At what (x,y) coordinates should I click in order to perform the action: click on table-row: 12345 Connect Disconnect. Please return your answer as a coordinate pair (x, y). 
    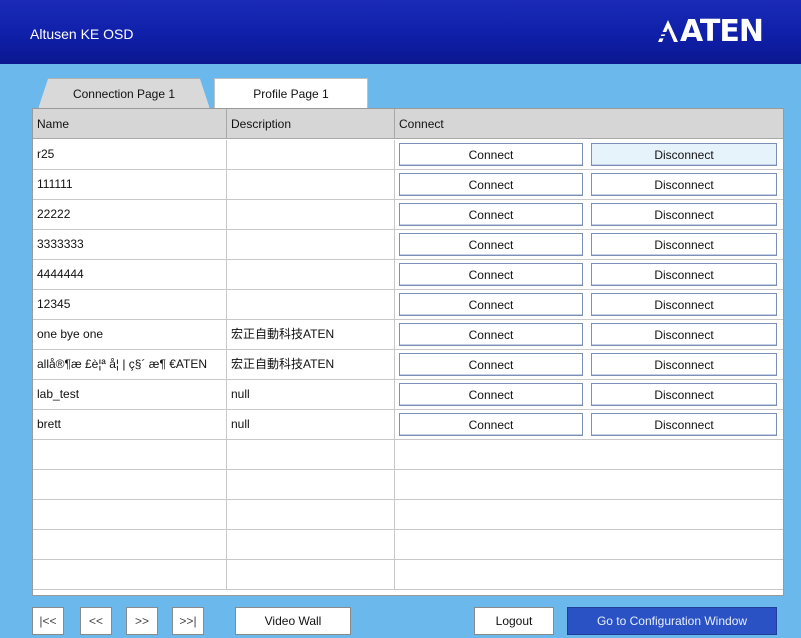
    Looking at the image, I should click on (408, 305).